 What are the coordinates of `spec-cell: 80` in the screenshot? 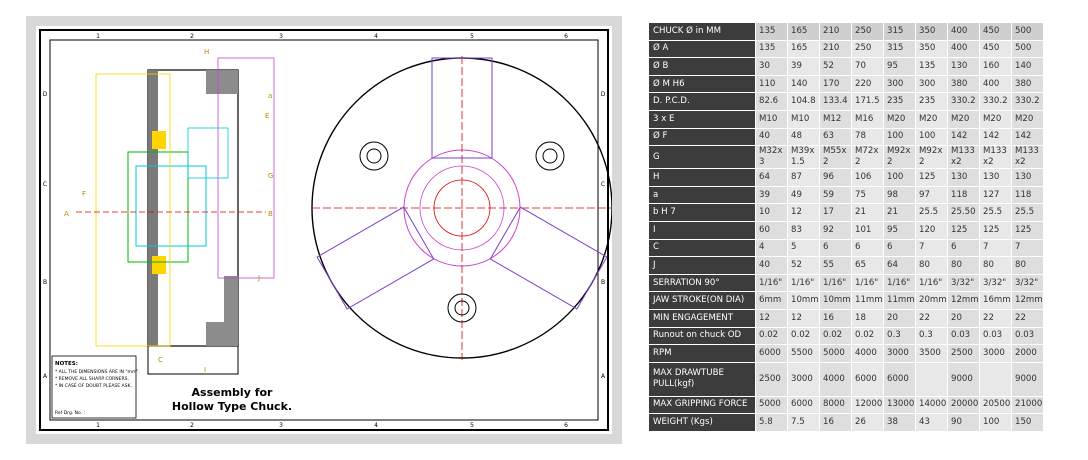 It's located at (995, 265).